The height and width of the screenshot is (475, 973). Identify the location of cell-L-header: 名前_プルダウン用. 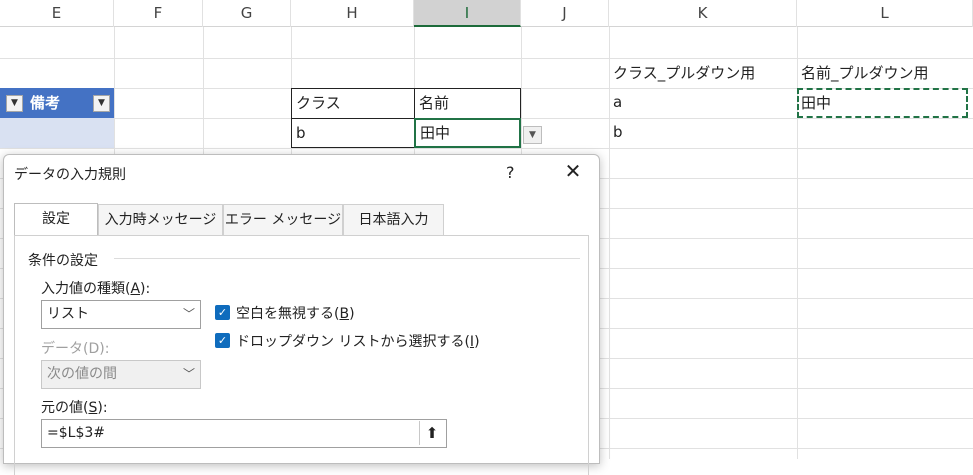
(885, 73).